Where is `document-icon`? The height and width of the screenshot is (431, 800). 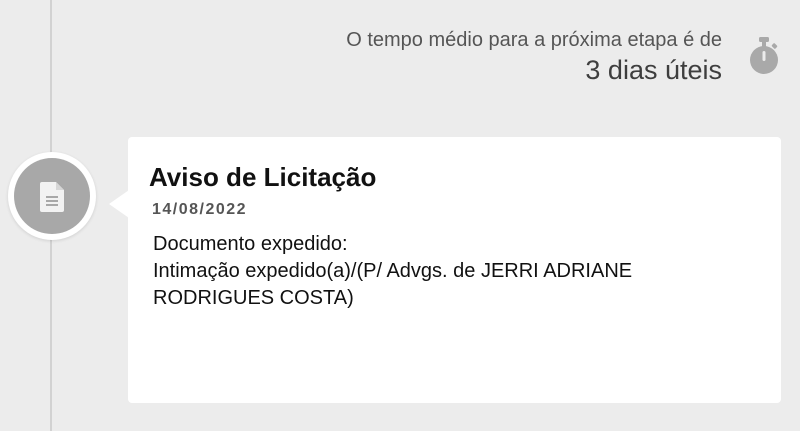 document-icon is located at coordinates (52, 197).